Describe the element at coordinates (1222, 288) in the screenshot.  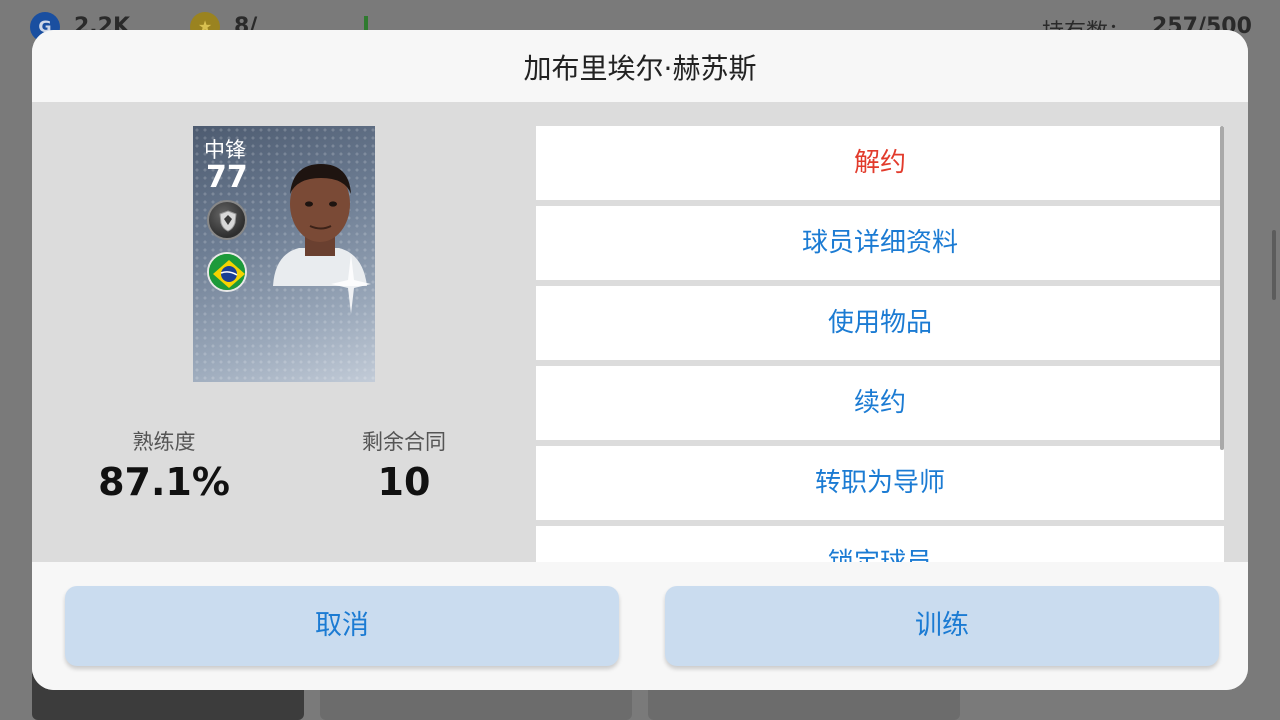
I see `options-scrollbar` at that location.